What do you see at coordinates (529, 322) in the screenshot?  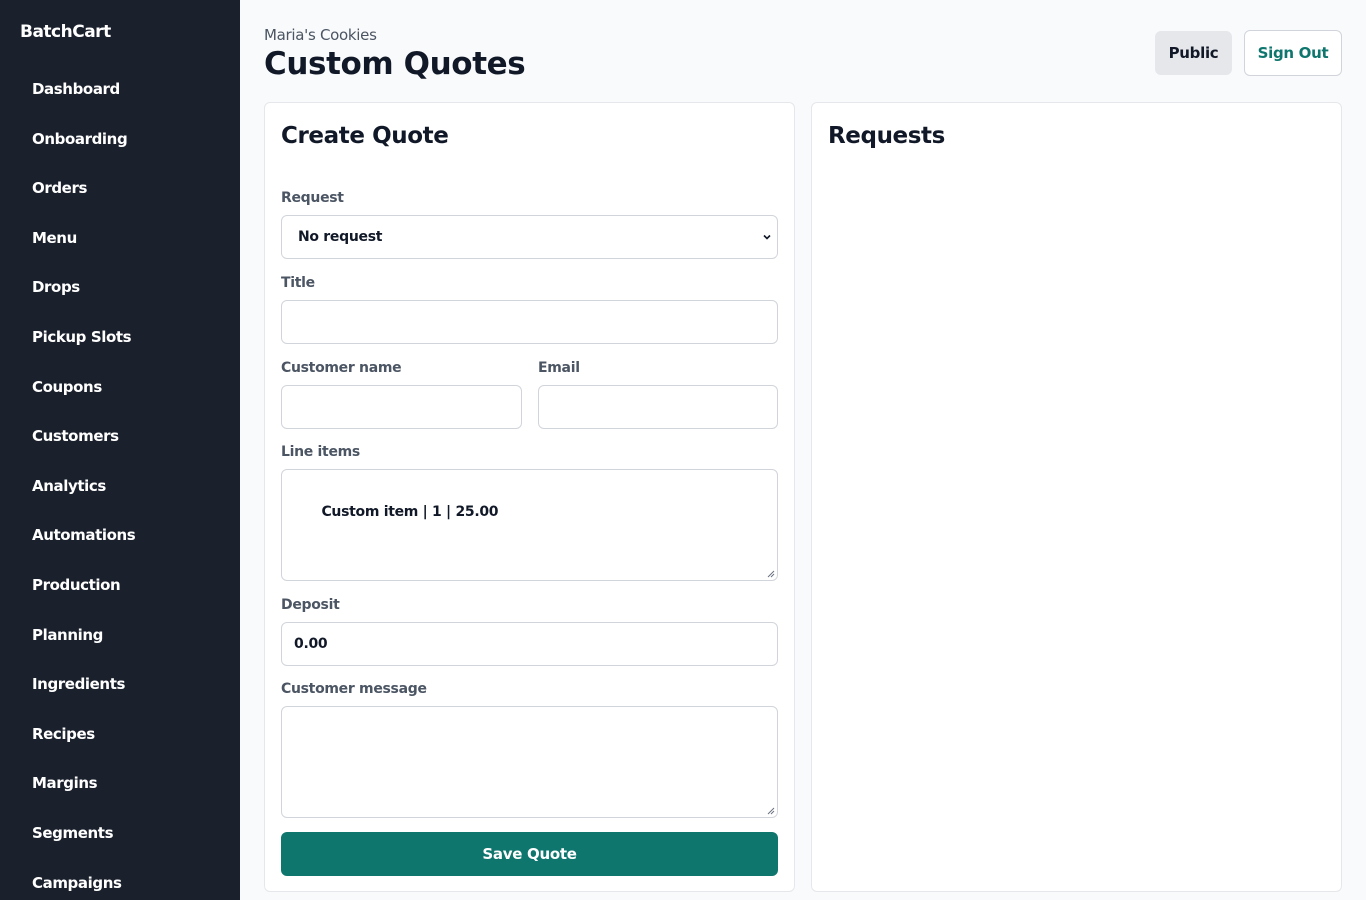 I see `title-input` at bounding box center [529, 322].